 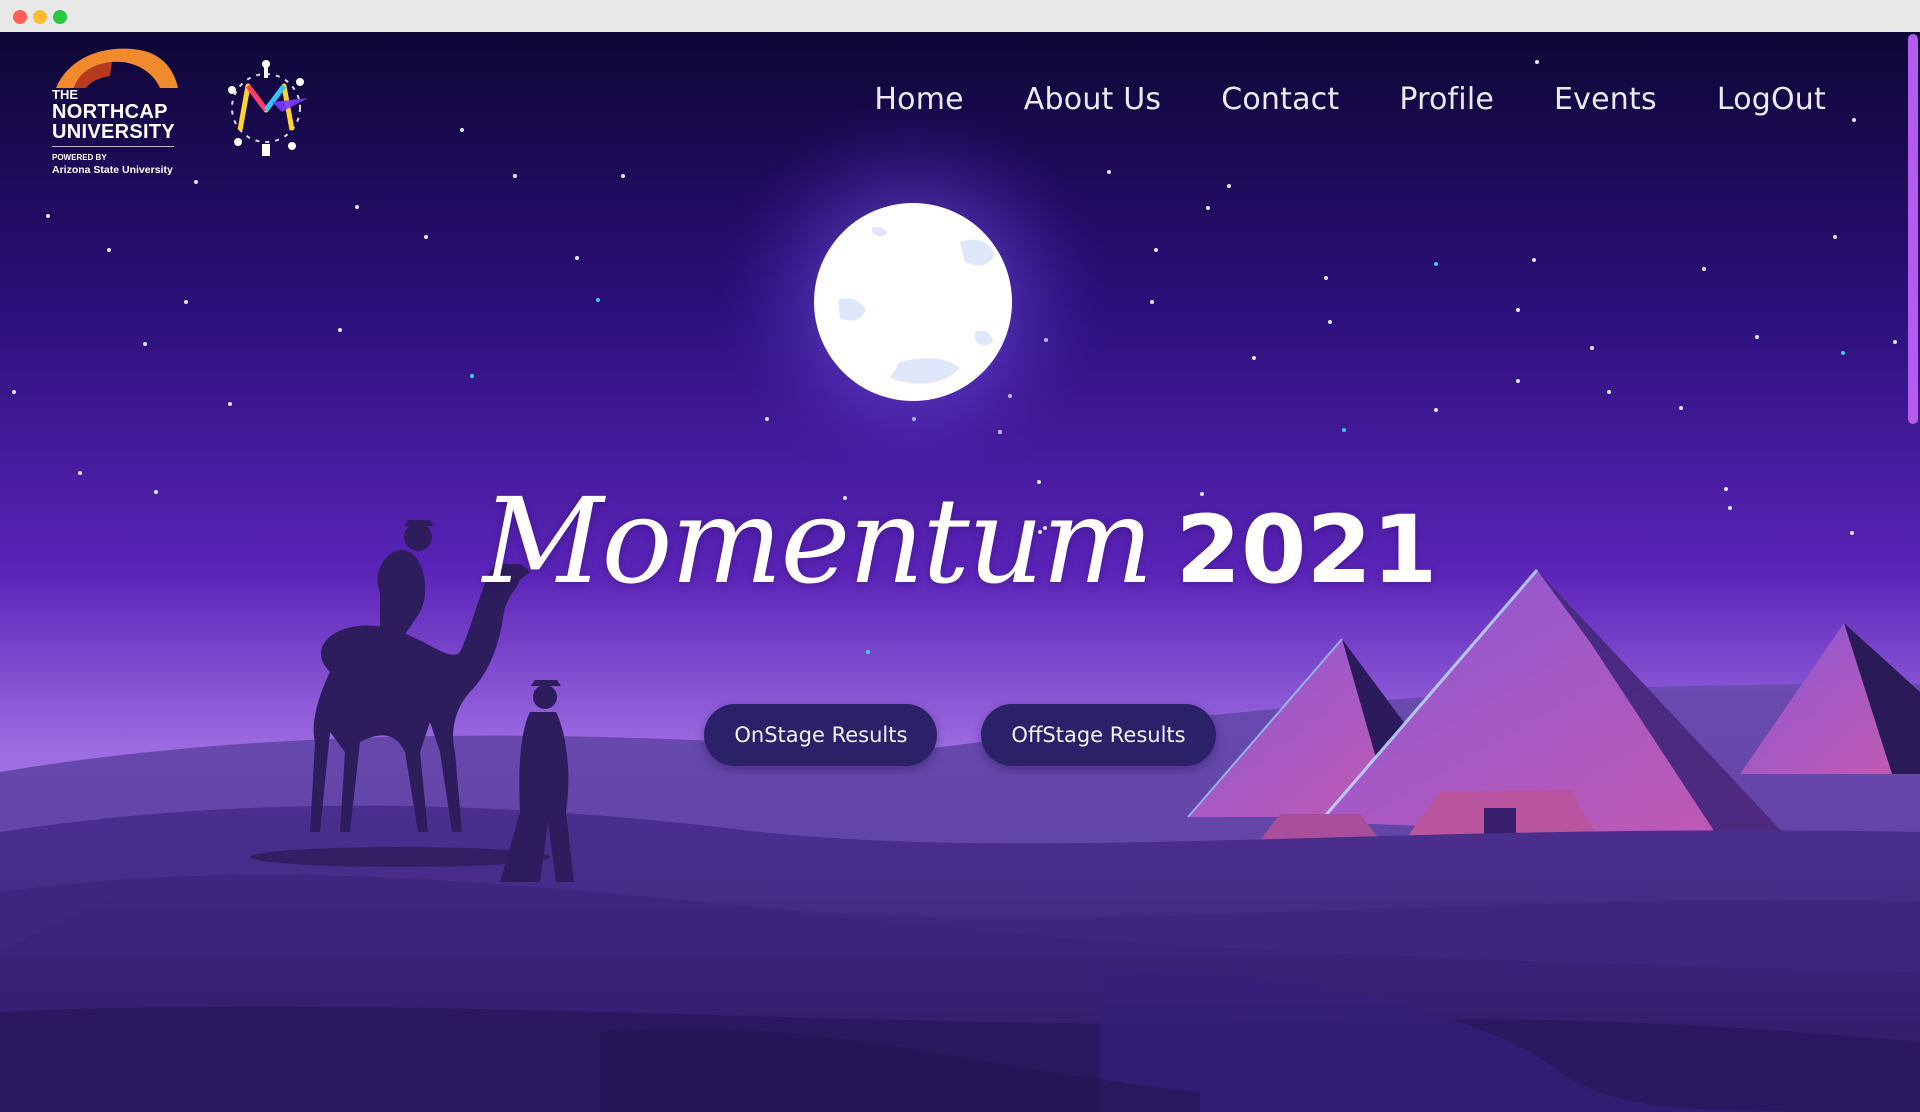 What do you see at coordinates (113, 146) in the screenshot?
I see `ncu-divider` at bounding box center [113, 146].